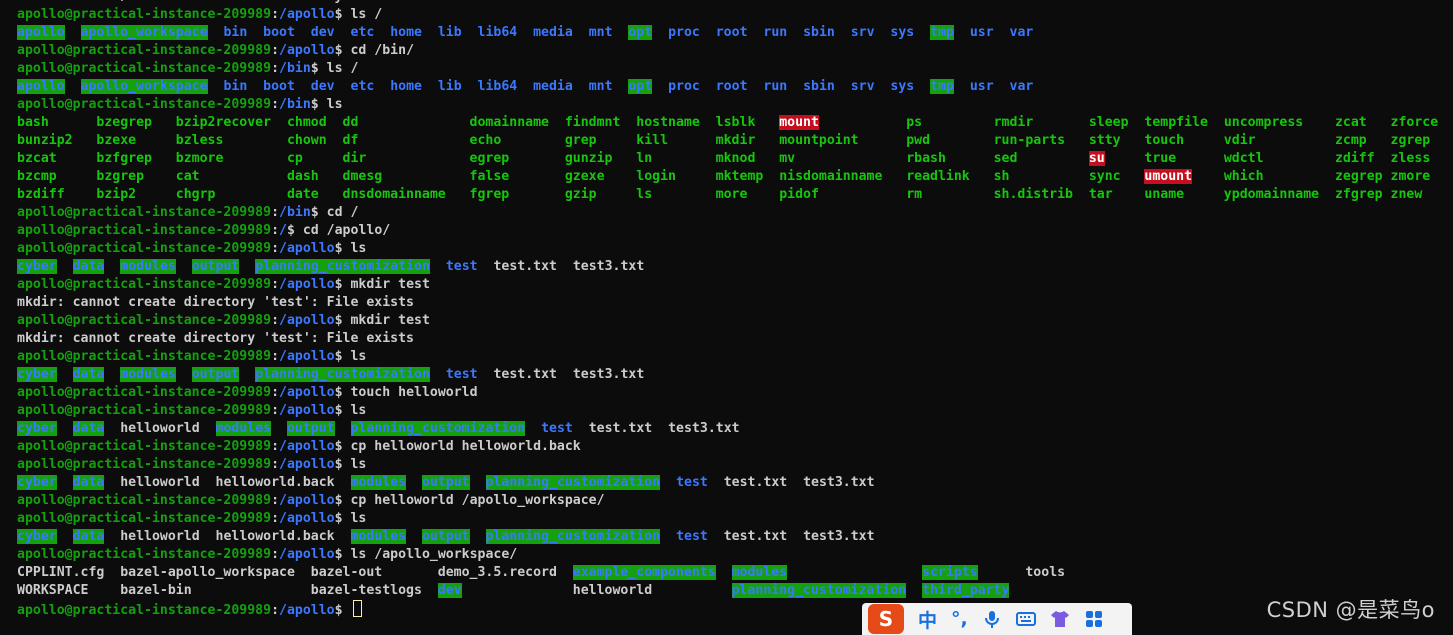 The height and width of the screenshot is (635, 1453). Describe the element at coordinates (927, 619) in the screenshot. I see `ime-lang-toggle: 中` at that location.